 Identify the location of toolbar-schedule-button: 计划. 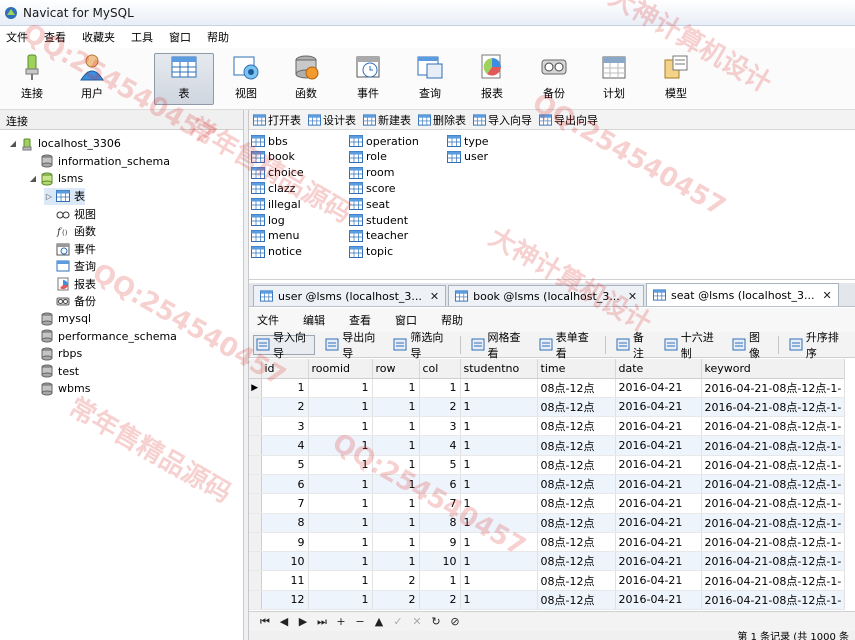
(614, 79).